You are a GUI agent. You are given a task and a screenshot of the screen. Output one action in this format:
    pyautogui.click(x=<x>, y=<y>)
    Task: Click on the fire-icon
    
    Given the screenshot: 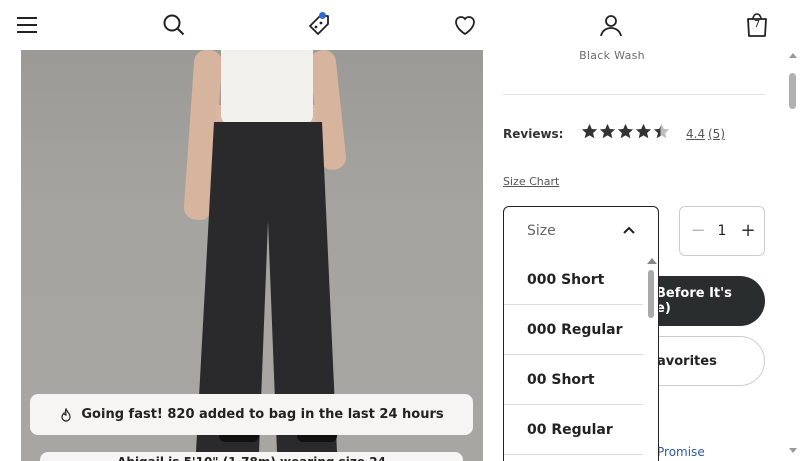 What is the action you would take?
    pyautogui.click(x=66, y=414)
    